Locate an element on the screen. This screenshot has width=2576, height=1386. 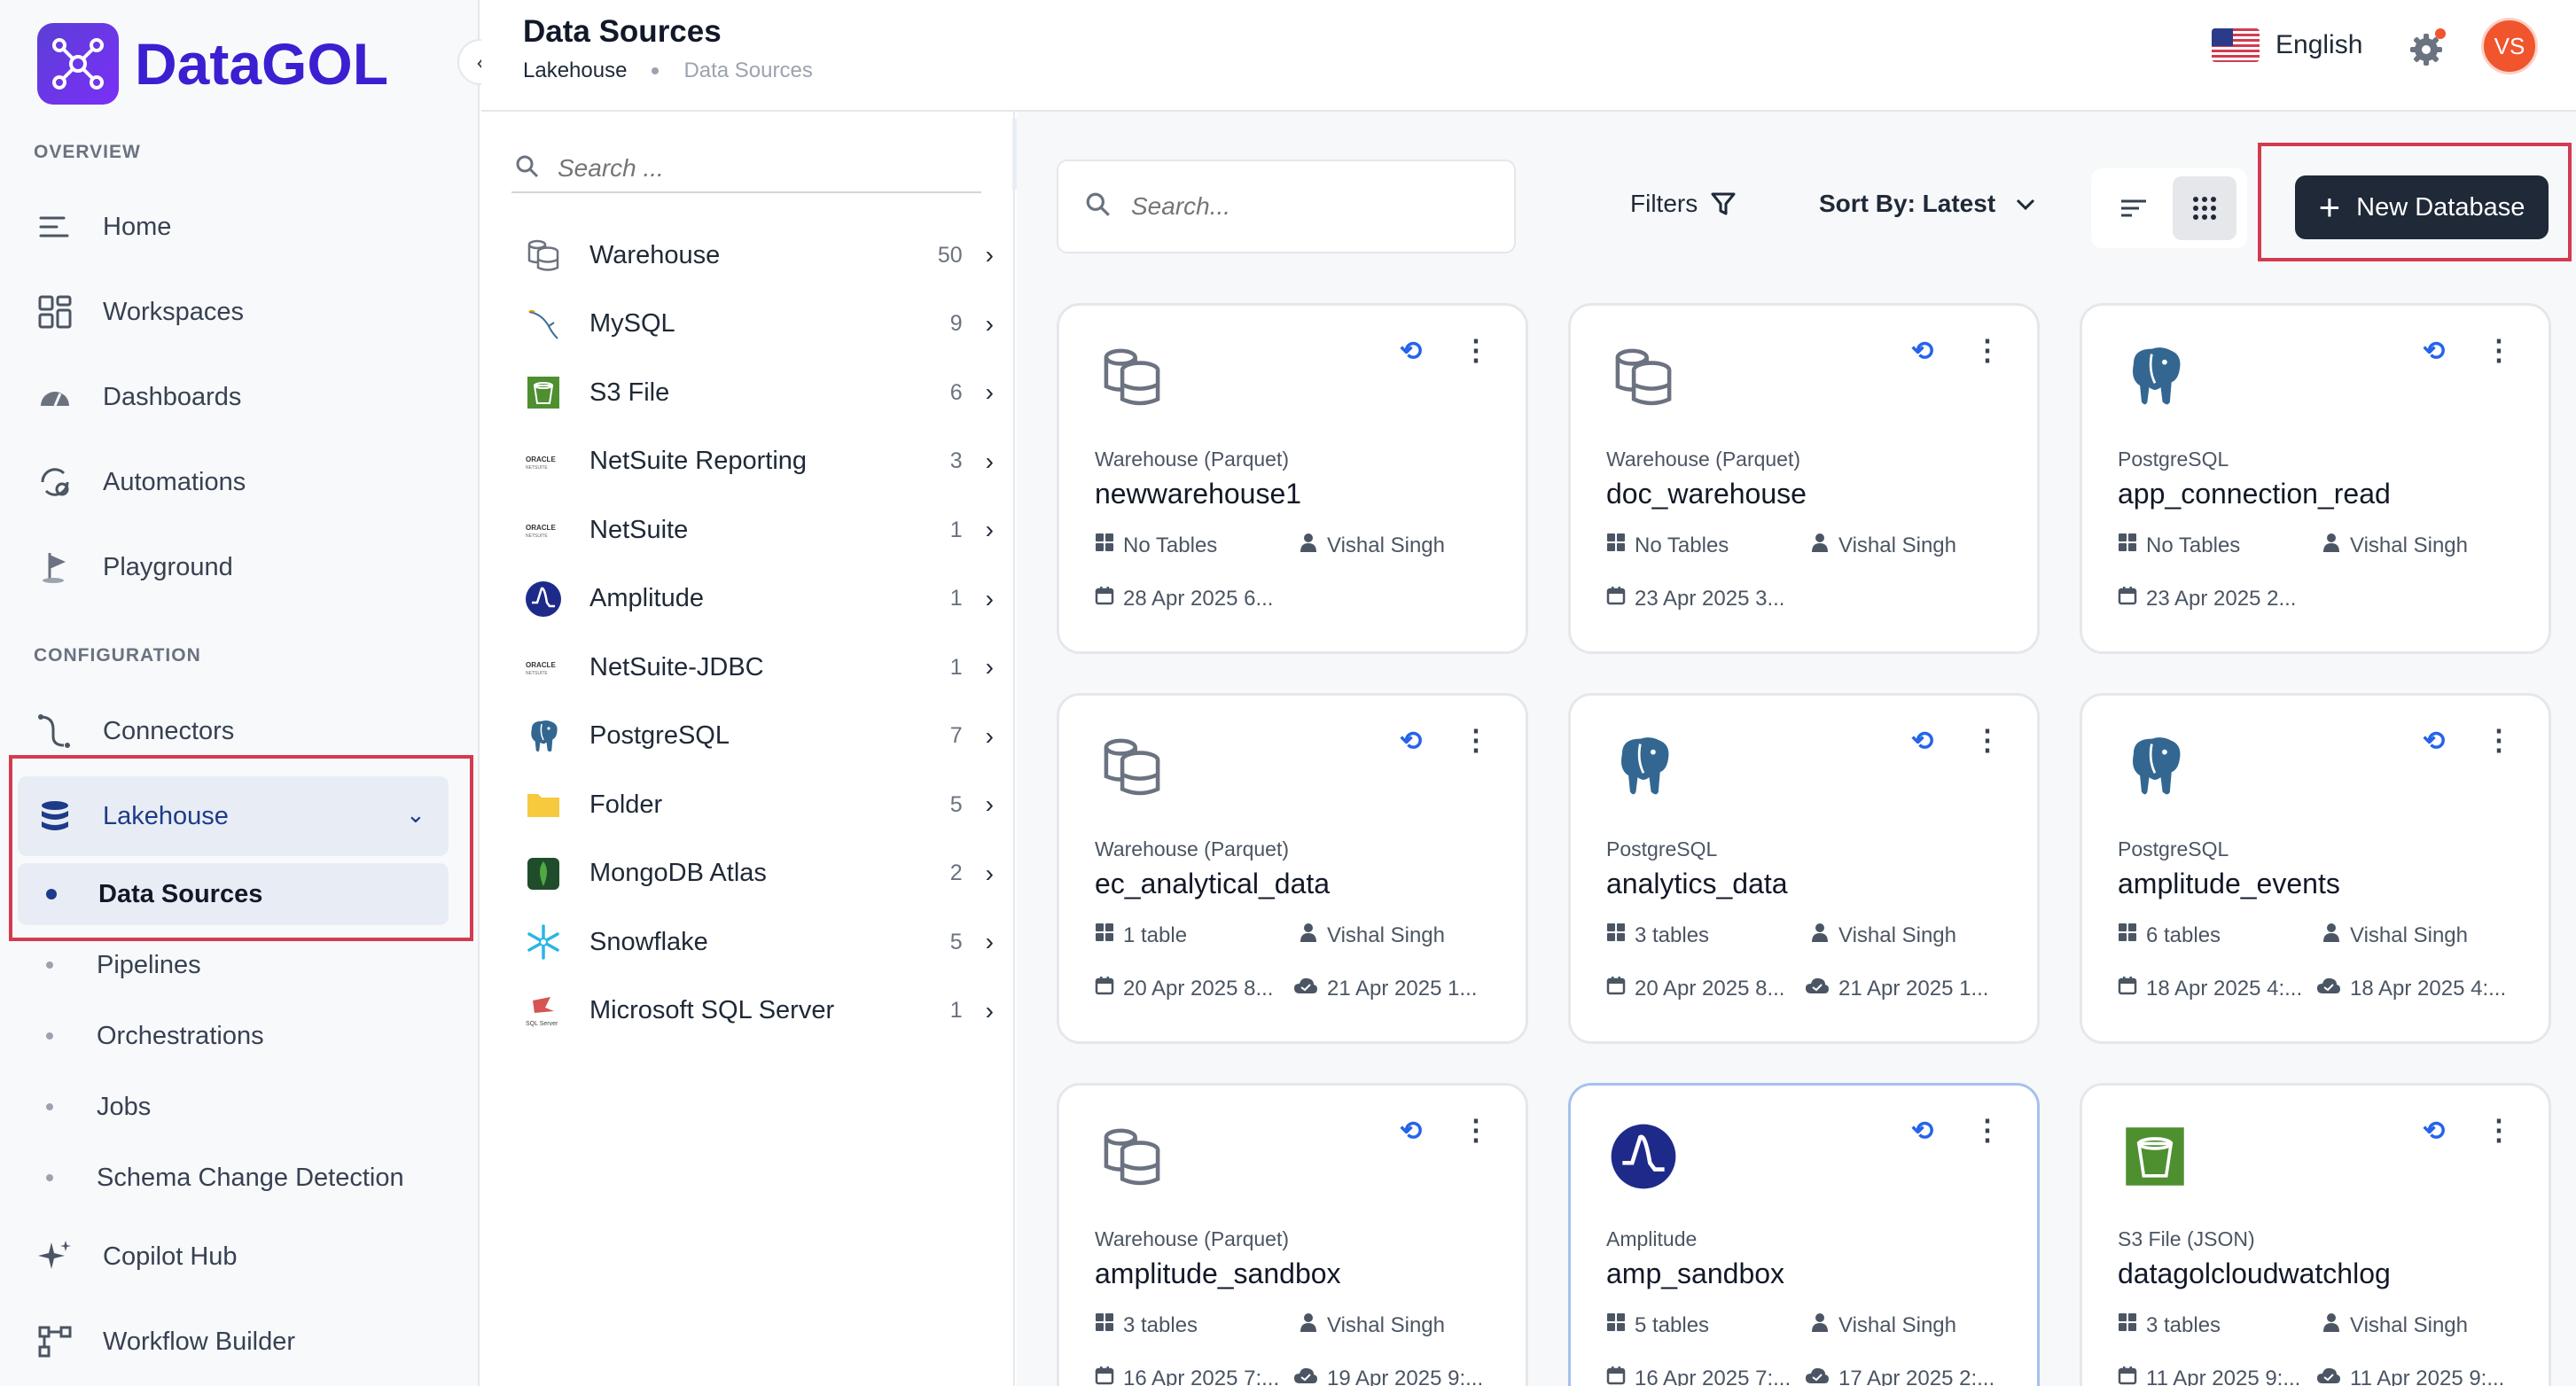
user-avatar: VS is located at coordinates (2509, 46).